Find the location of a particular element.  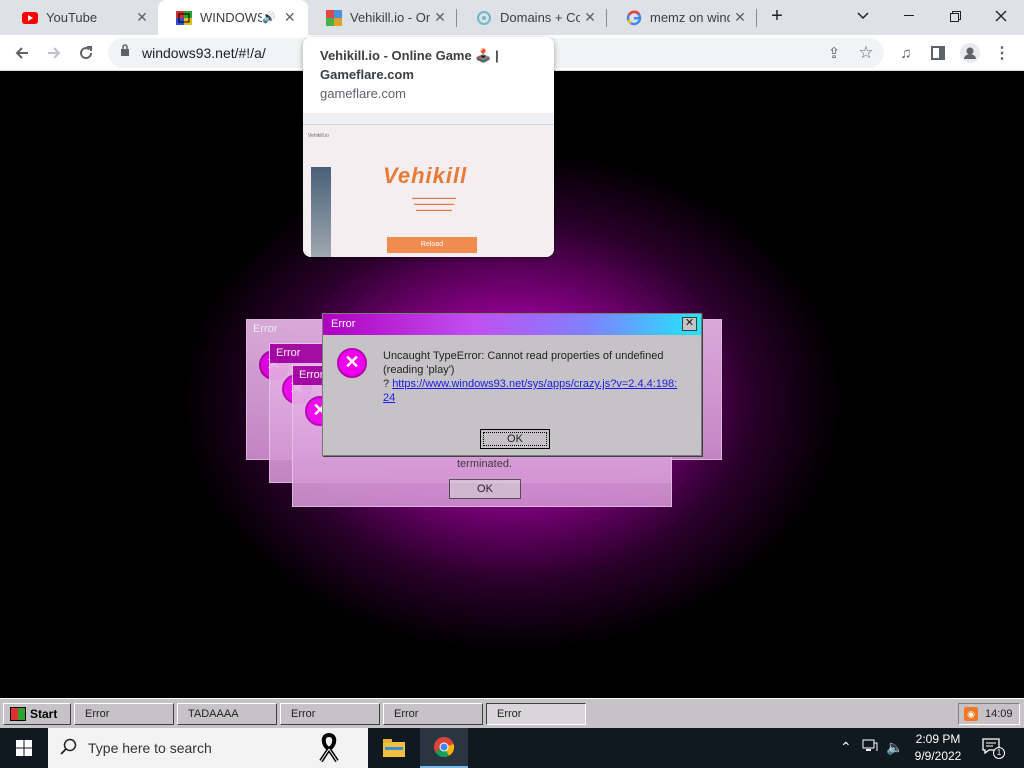

close-window-button is located at coordinates (1001, 16).